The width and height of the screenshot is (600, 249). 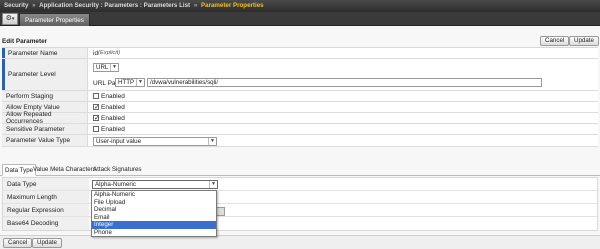 What do you see at coordinates (46, 184) in the screenshot?
I see `label-data-type: Data Type` at bounding box center [46, 184].